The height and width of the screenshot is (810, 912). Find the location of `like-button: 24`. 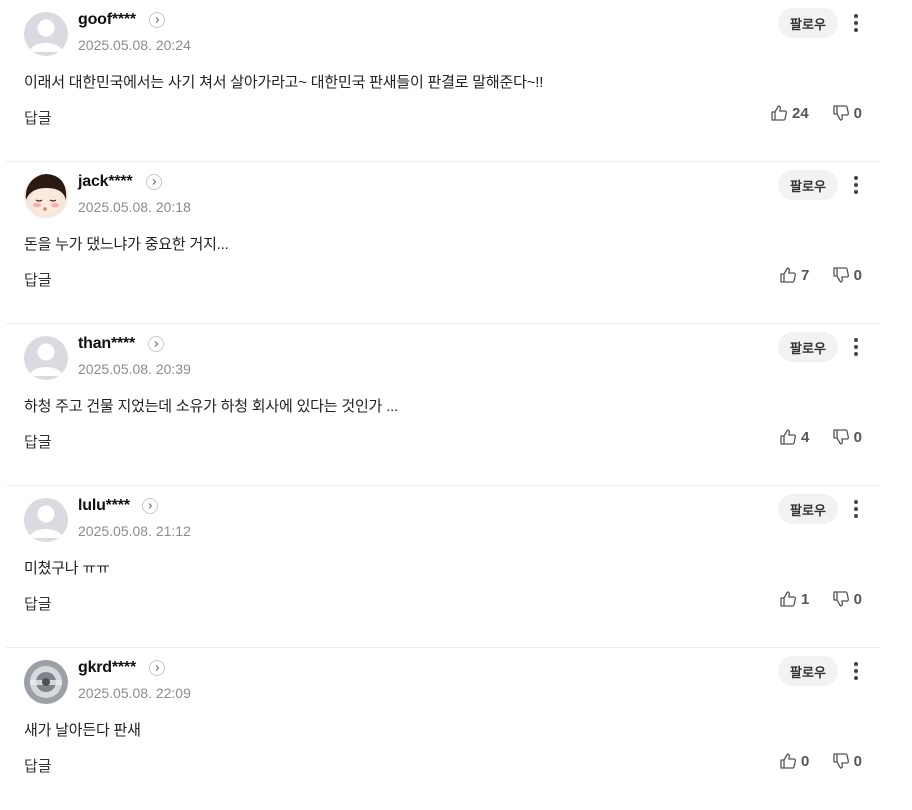

like-button: 24 is located at coordinates (789, 113).